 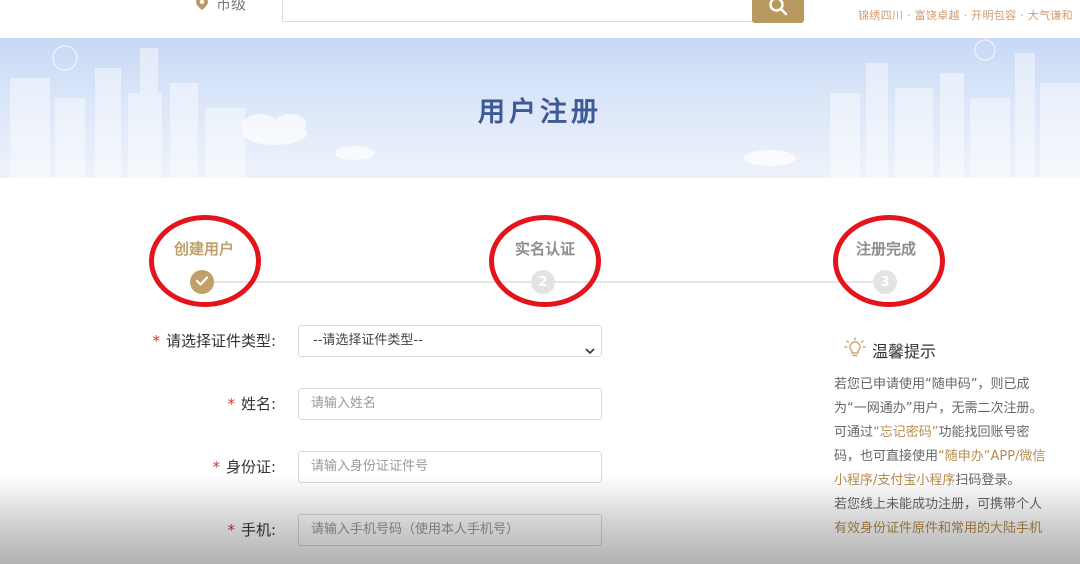 I want to click on name-label: * 姓名:, so click(x=251, y=404).